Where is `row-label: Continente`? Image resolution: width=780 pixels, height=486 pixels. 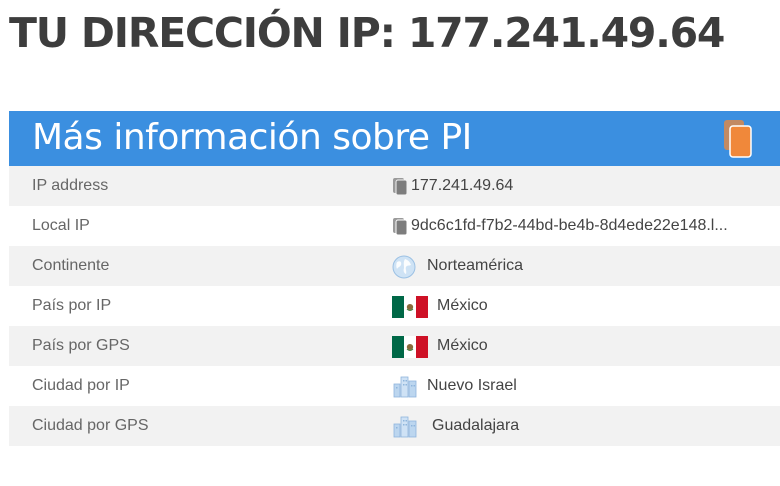 row-label: Continente is located at coordinates (71, 265).